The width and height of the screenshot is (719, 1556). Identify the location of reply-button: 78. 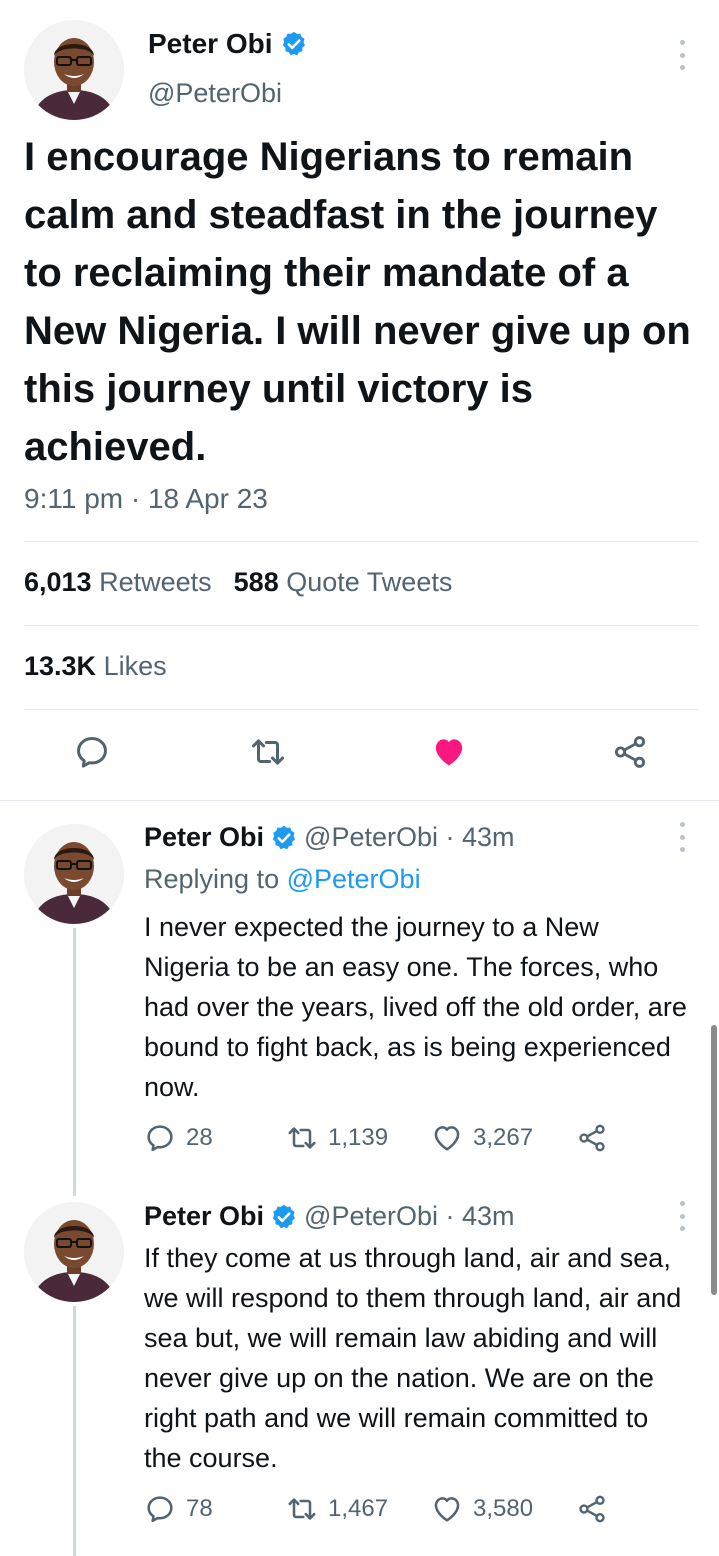
(178, 1509).